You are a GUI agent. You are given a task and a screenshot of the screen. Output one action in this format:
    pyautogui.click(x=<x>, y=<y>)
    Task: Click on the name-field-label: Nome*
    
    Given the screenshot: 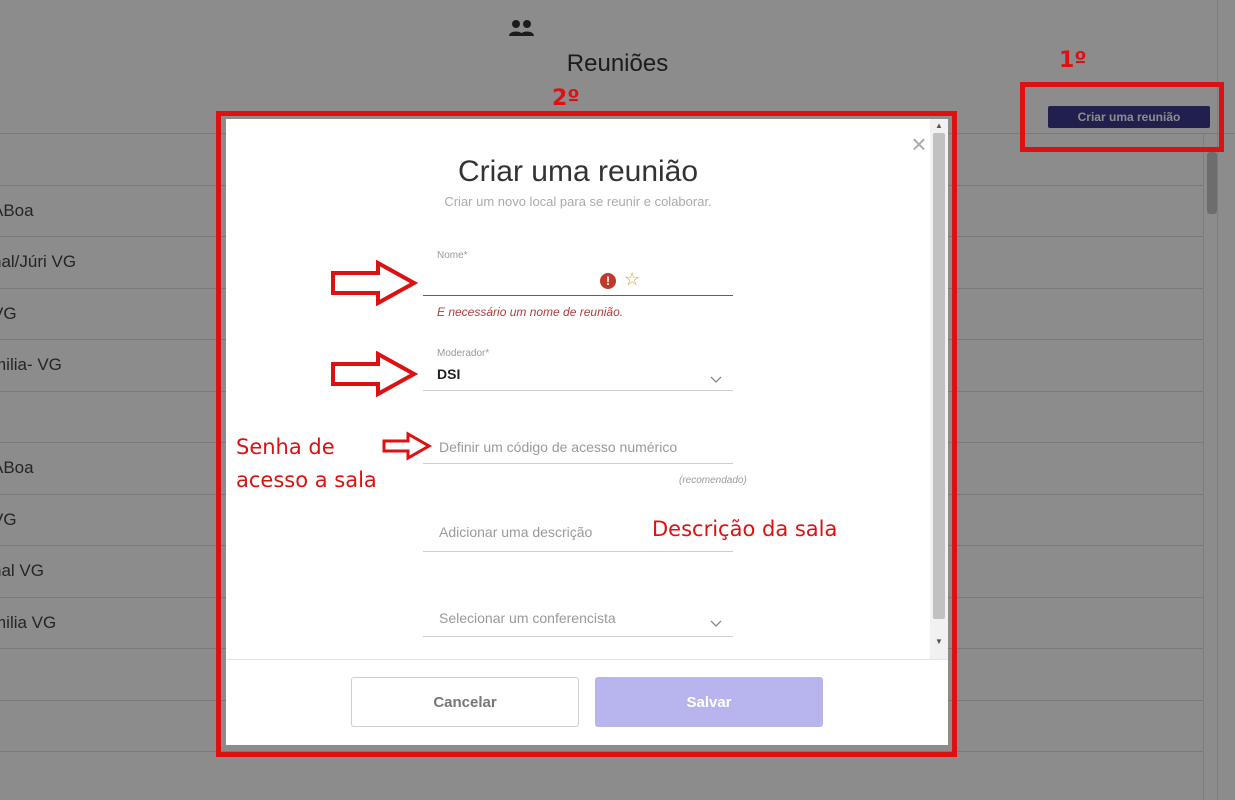 What is the action you would take?
    pyautogui.click(x=452, y=255)
    